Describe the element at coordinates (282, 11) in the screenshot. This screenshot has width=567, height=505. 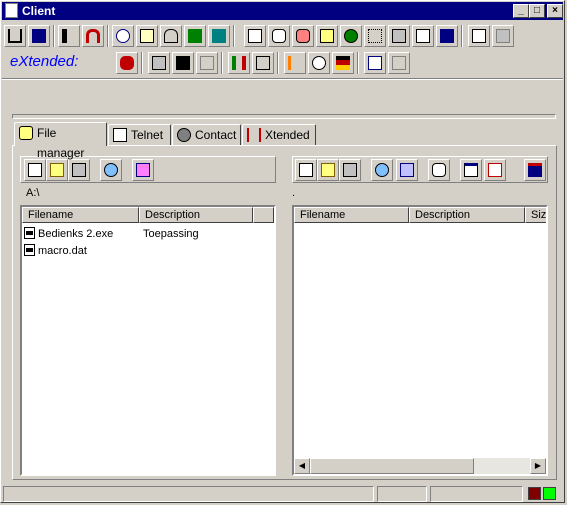
I see `title-bar: Client _ □ ×` at that location.